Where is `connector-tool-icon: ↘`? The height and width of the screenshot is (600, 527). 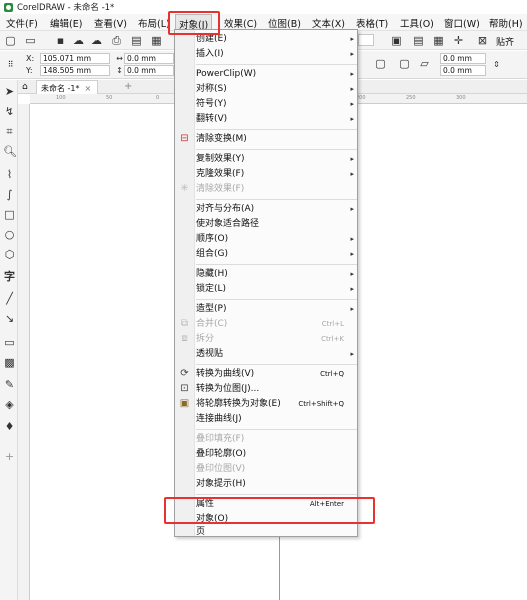
connector-tool-icon: ↘ is located at coordinates (9, 318).